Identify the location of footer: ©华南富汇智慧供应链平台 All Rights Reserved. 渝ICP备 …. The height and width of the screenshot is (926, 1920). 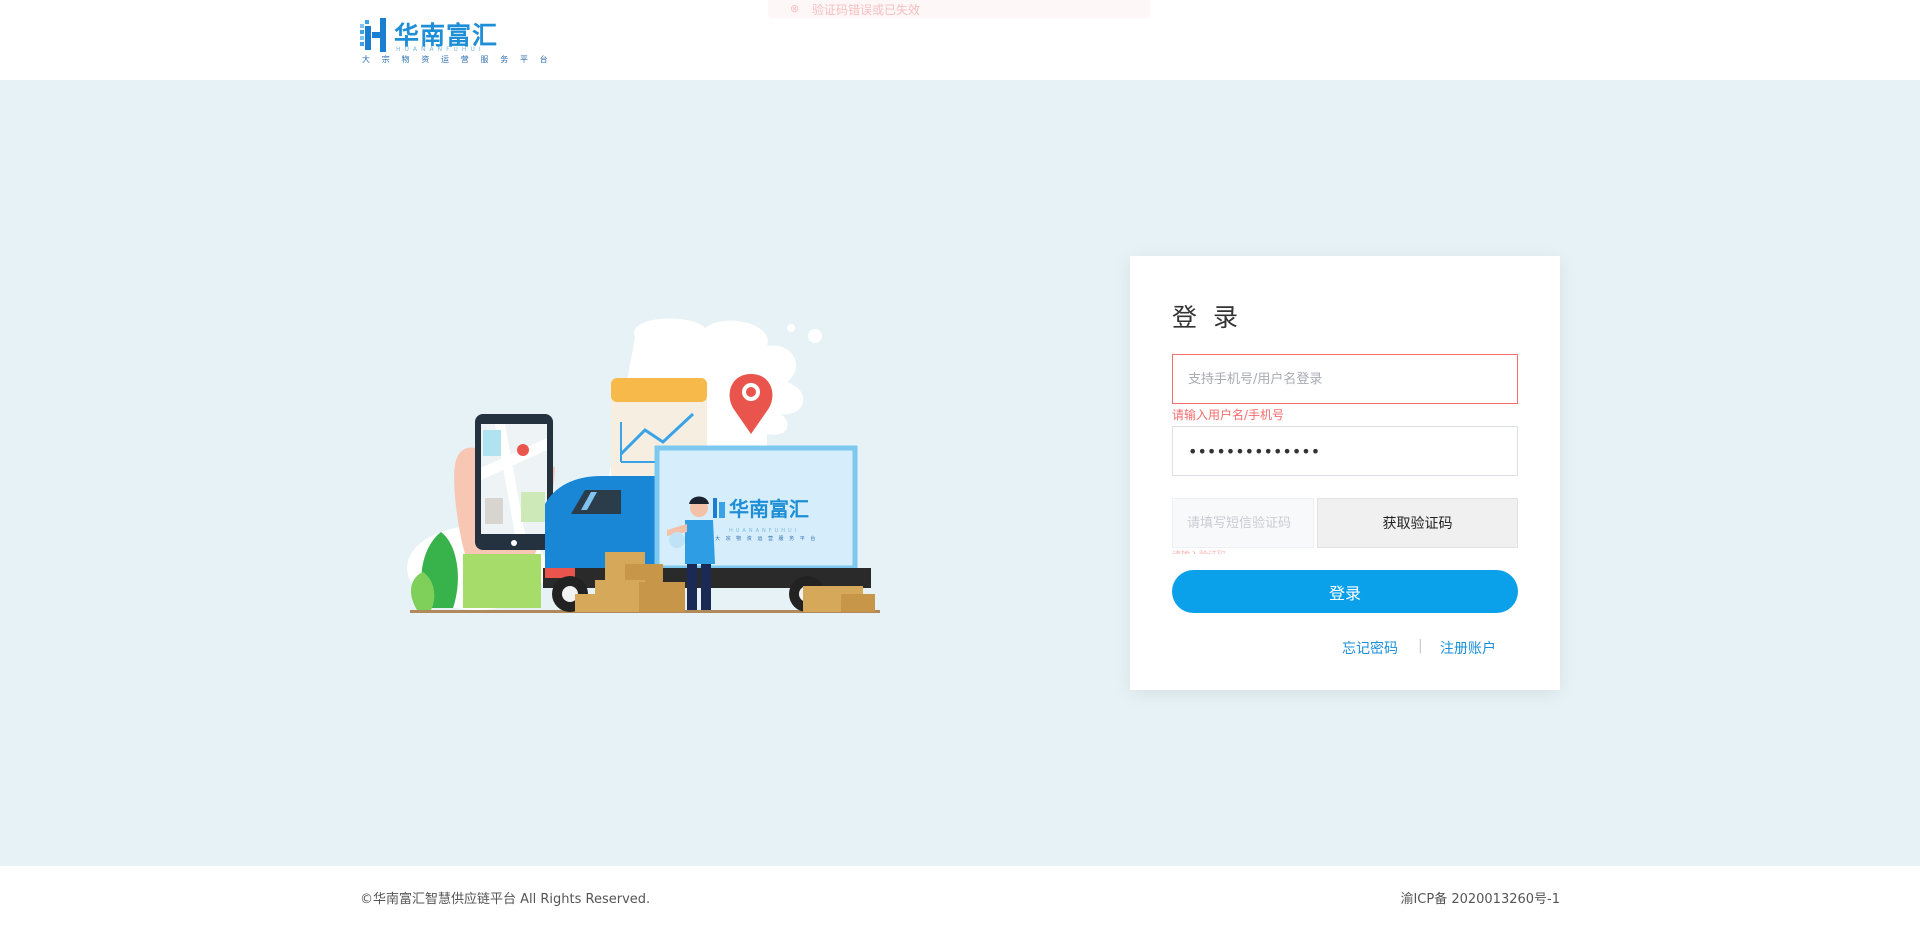
(960, 896).